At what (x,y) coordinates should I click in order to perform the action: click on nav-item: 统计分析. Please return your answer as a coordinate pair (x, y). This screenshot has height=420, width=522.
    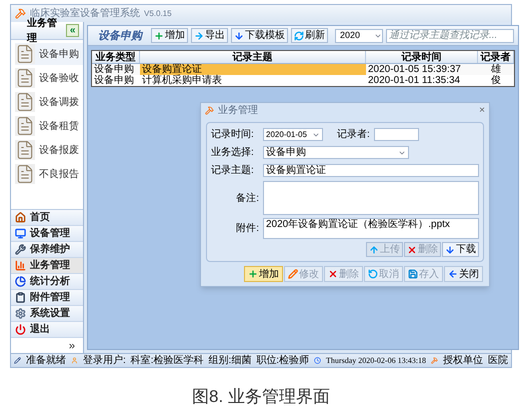
    Looking at the image, I should click on (47, 282).